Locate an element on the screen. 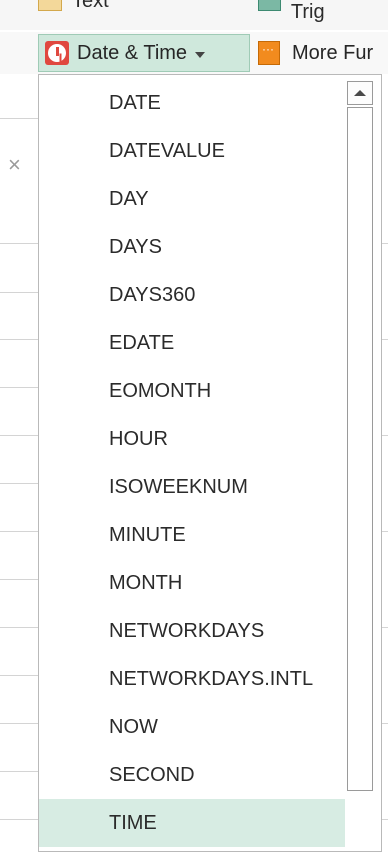 This screenshot has width=388, height=852. spreadsheet-background-left is located at coordinates (19, 463).